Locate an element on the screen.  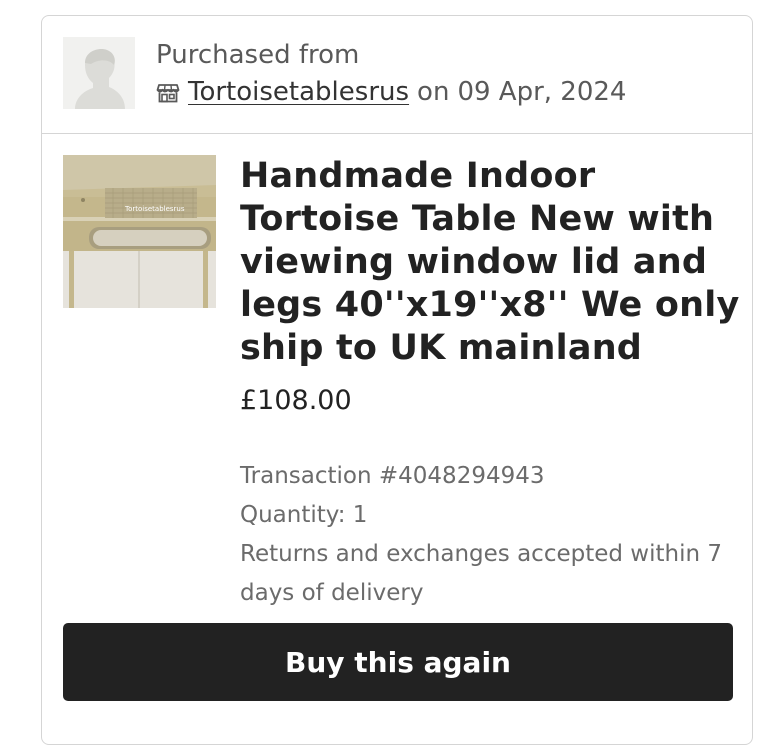
item-thumbnail: Tortoisetablesrus is located at coordinates (139, 231).